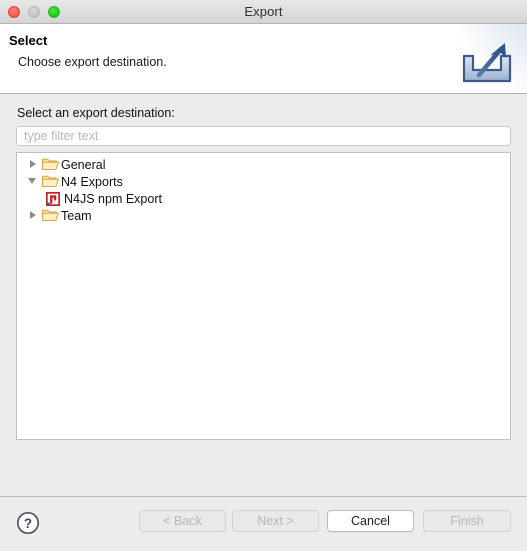  Describe the element at coordinates (92, 181) in the screenshot. I see `tree-item-label: N4 Exports` at that location.